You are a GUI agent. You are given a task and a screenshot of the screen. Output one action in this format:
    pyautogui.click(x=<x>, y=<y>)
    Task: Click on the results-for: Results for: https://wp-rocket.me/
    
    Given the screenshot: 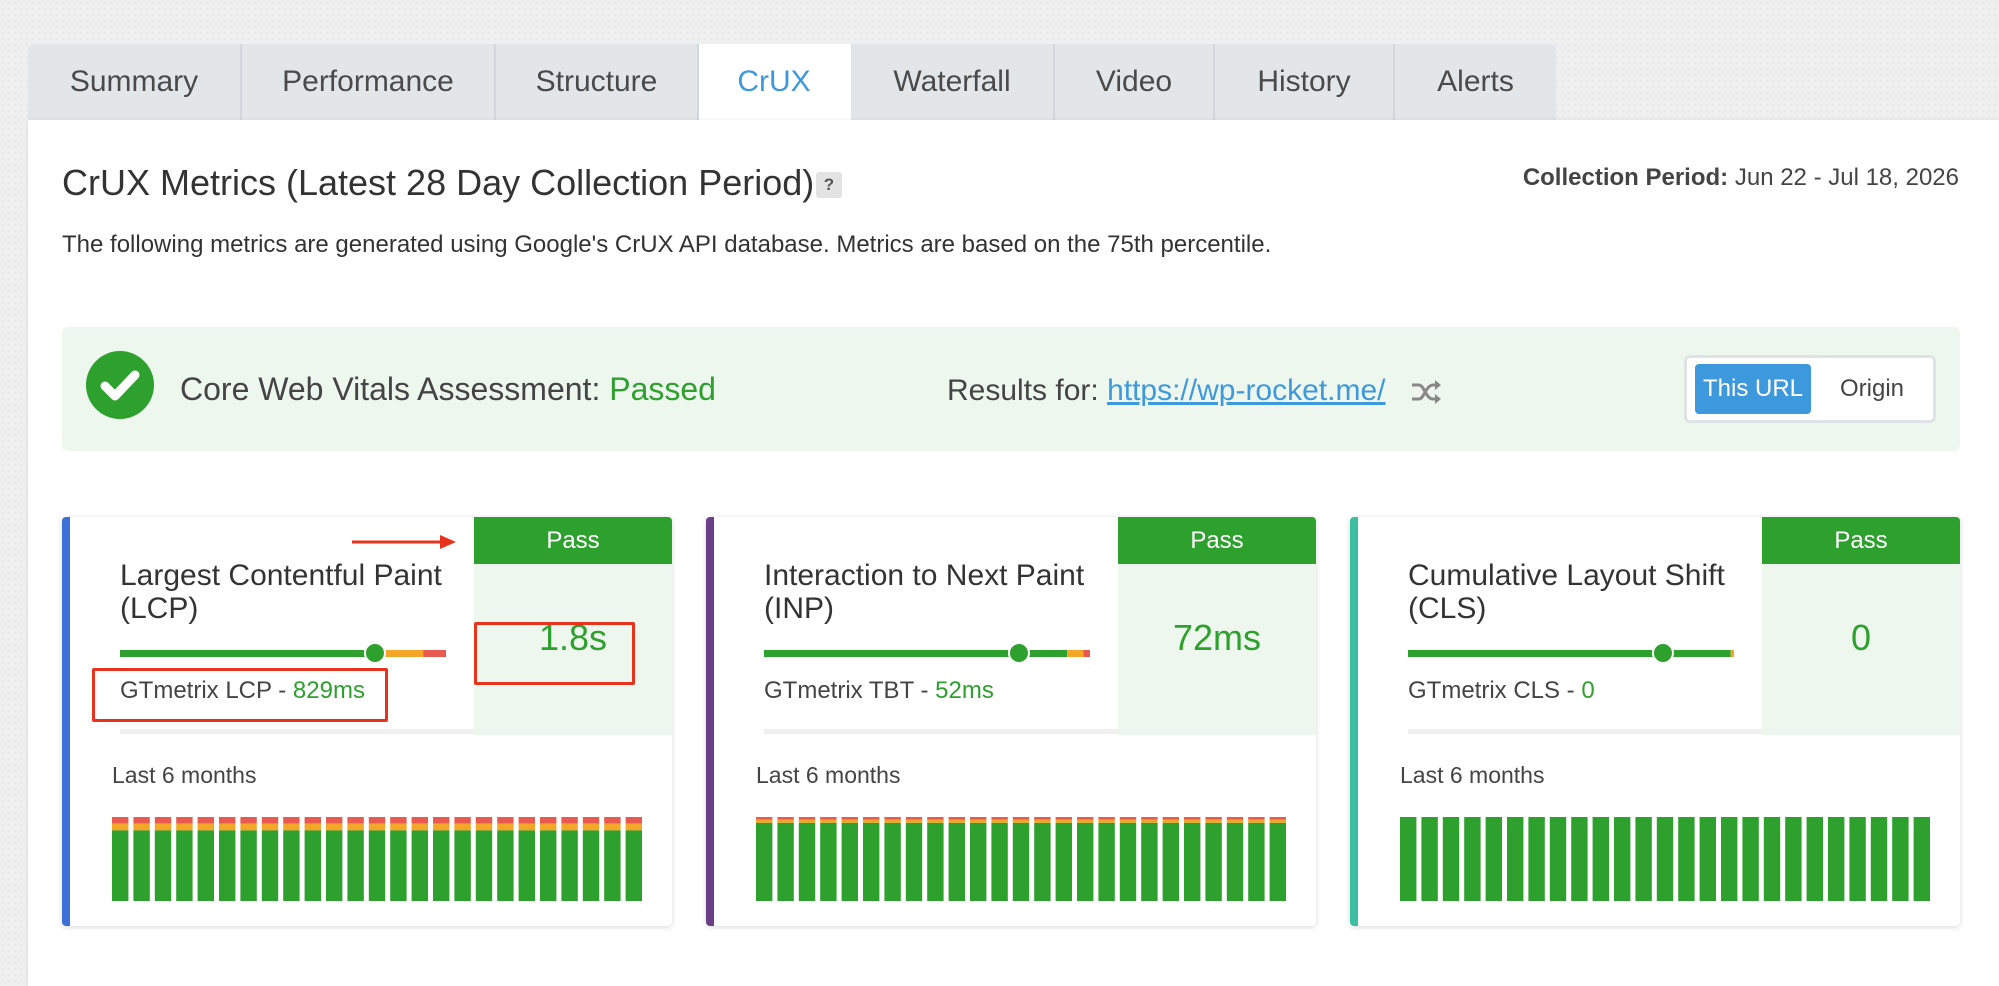 What is the action you would take?
    pyautogui.click(x=1166, y=391)
    